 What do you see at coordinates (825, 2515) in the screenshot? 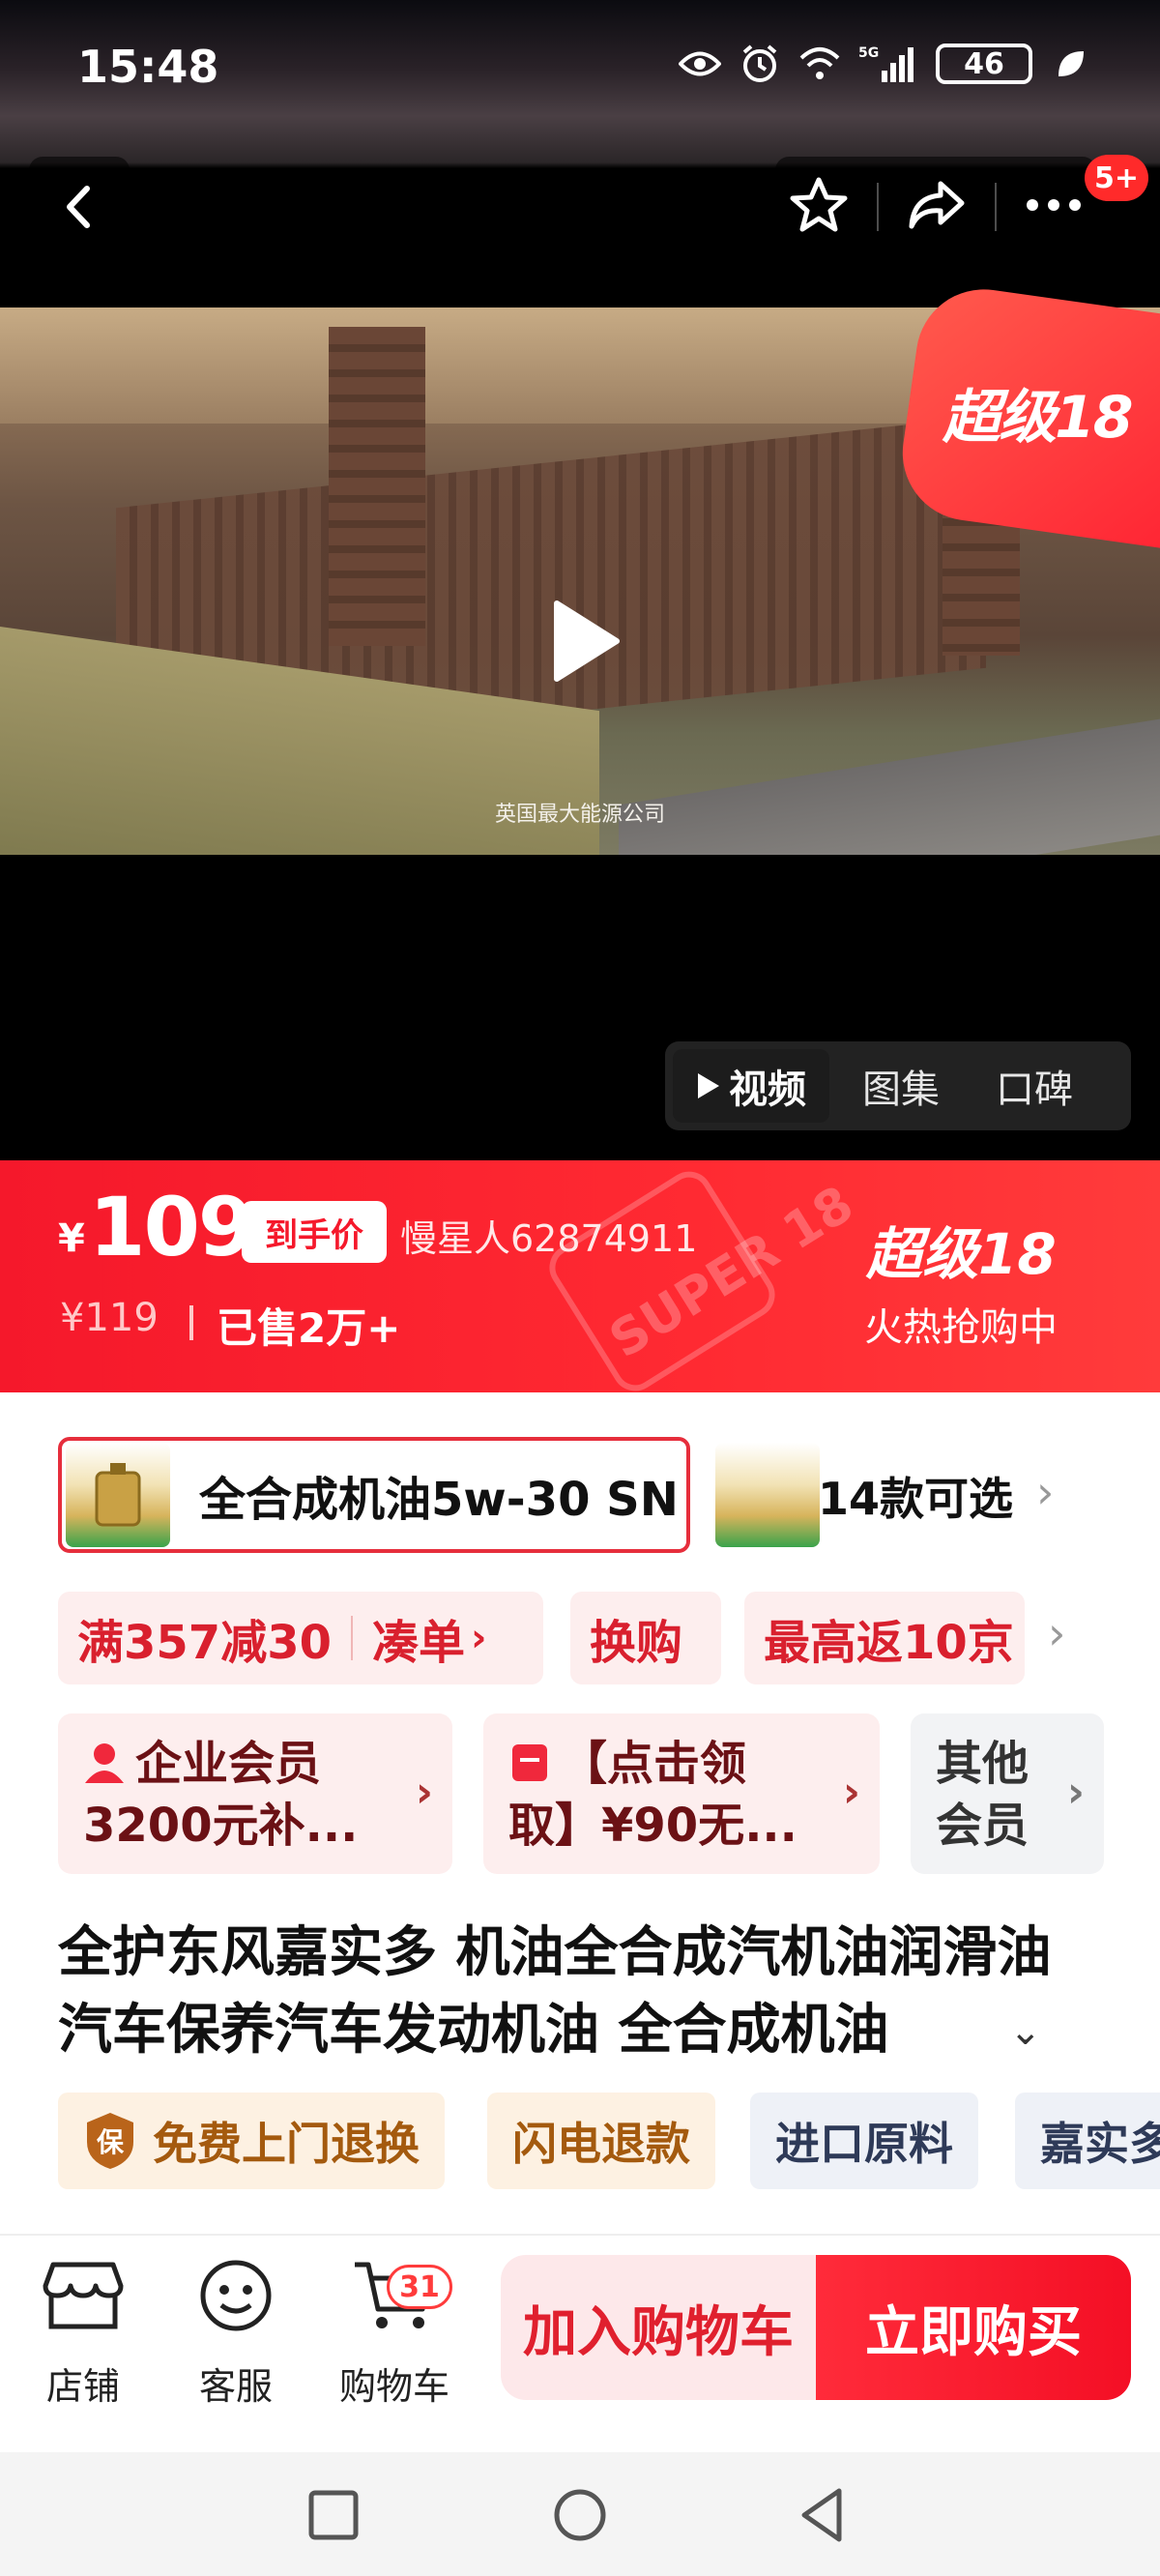
I see `back-triangle-icon` at bounding box center [825, 2515].